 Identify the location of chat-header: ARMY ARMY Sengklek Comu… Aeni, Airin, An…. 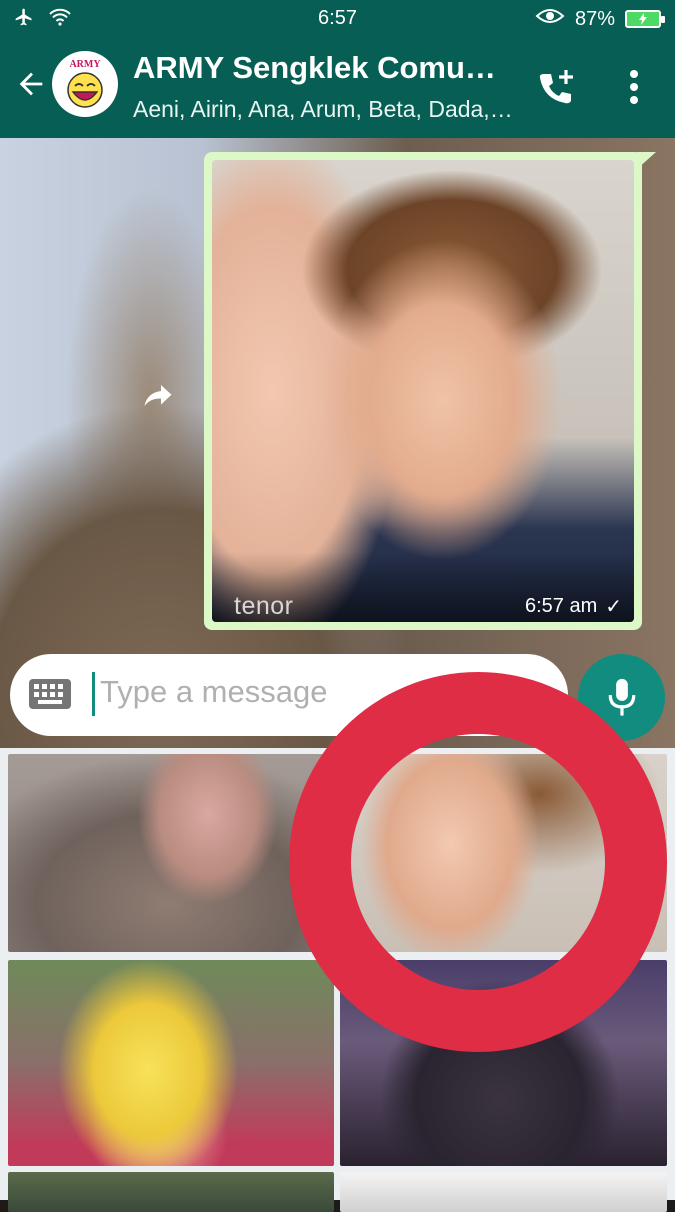
(337, 87).